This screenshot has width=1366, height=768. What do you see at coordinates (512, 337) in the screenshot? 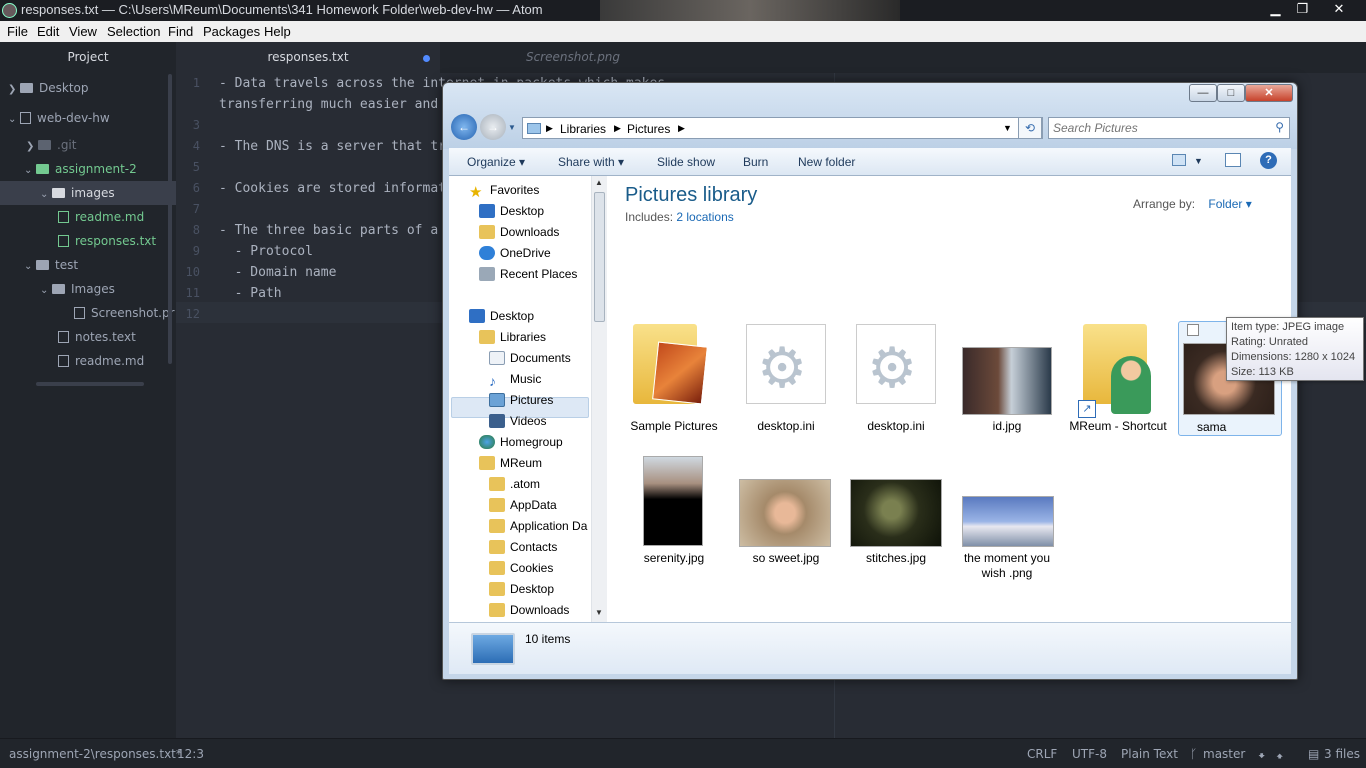
I see `nav-libraries: Libraries` at bounding box center [512, 337].